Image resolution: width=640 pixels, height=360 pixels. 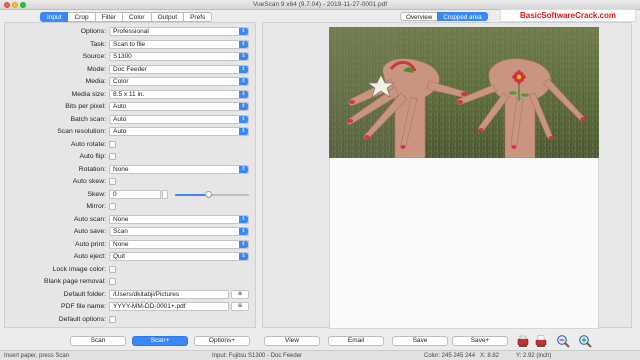 What do you see at coordinates (84, 294) in the screenshot?
I see `default-folder-label: Default folder:` at bounding box center [84, 294].